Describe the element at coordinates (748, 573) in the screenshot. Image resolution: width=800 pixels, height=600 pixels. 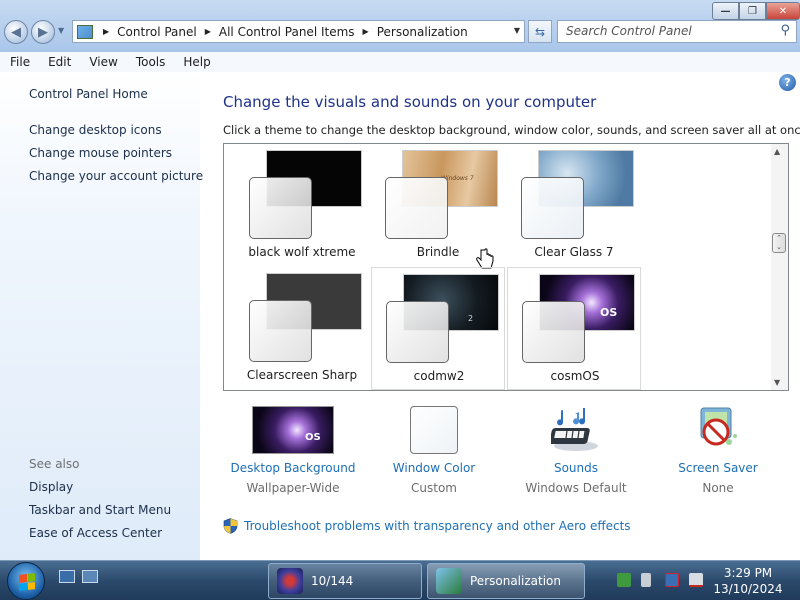
I see `clock-time: 3:29 PM` at that location.